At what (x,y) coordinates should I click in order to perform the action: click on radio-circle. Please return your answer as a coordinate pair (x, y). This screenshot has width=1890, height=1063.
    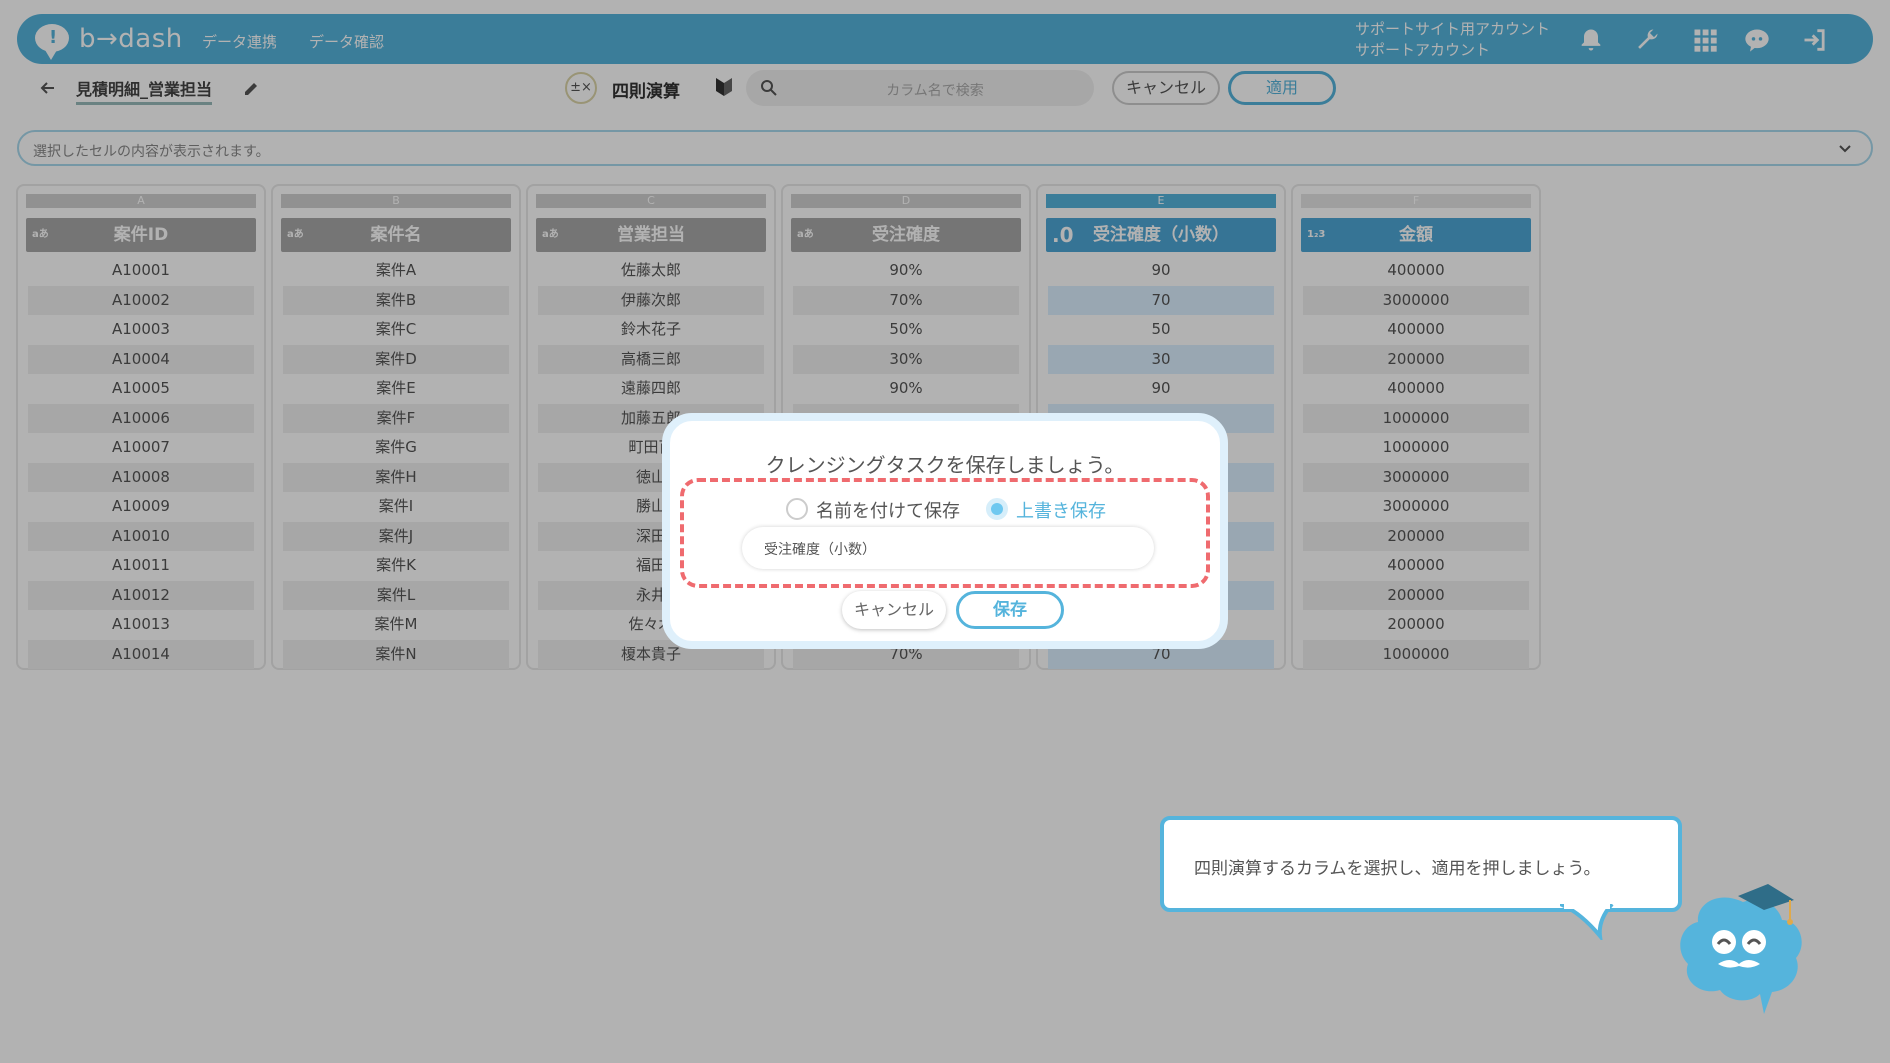
    Looking at the image, I should click on (797, 509).